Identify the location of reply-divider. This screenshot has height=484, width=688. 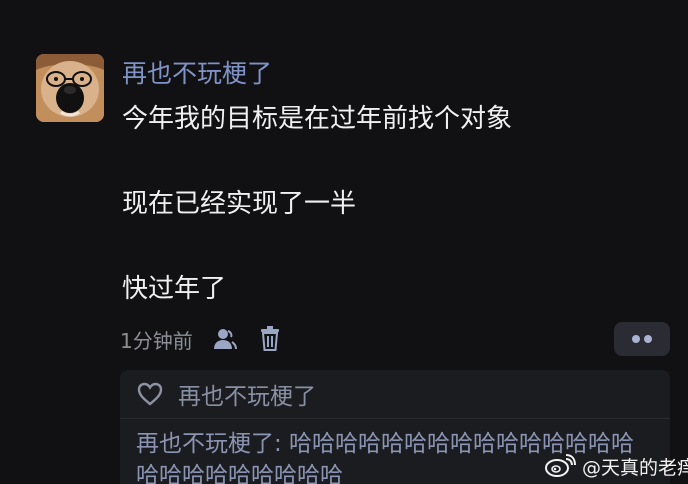
(395, 418).